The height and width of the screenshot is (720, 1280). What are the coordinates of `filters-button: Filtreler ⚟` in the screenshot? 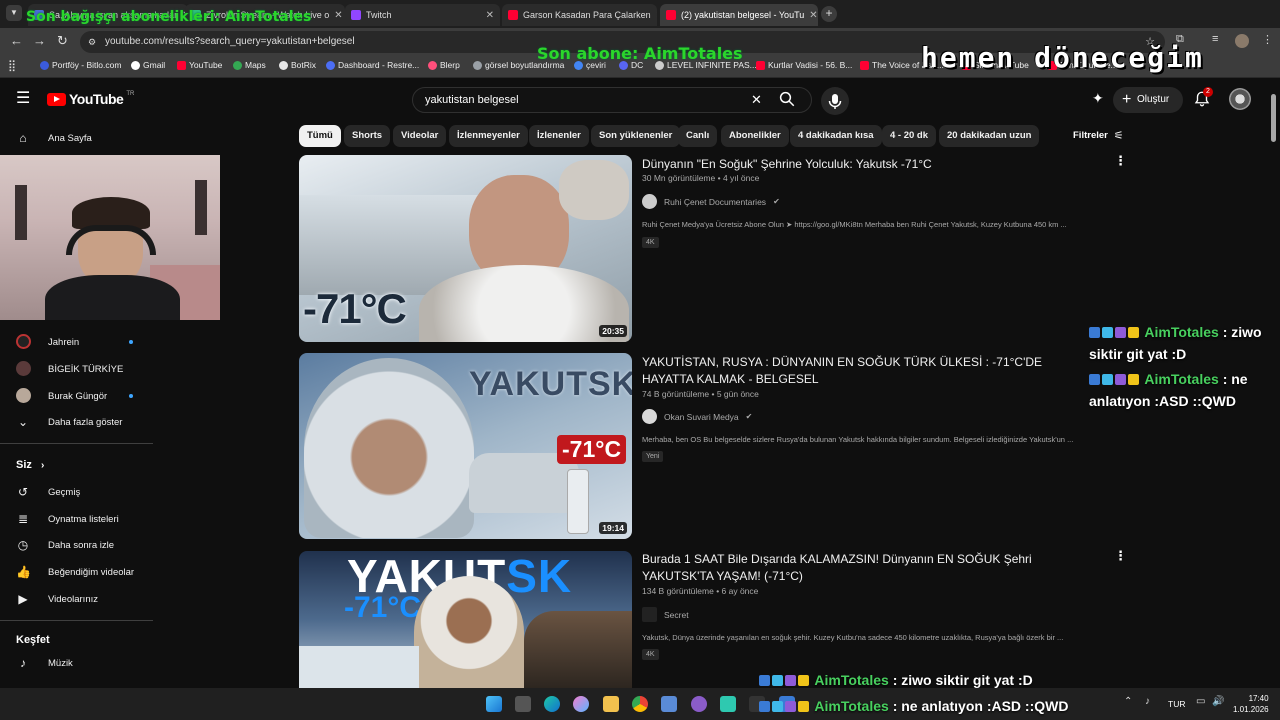 It's located at (1098, 135).